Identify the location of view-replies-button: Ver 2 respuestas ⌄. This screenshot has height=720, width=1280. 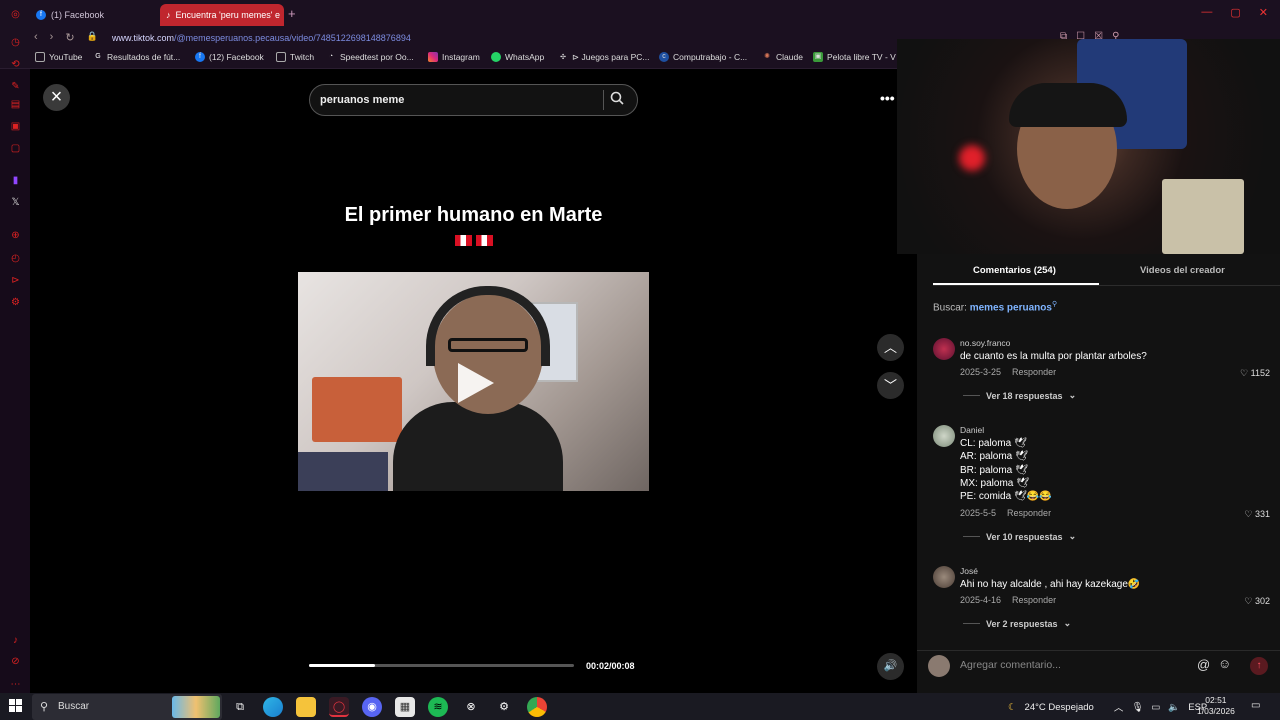
(1017, 623).